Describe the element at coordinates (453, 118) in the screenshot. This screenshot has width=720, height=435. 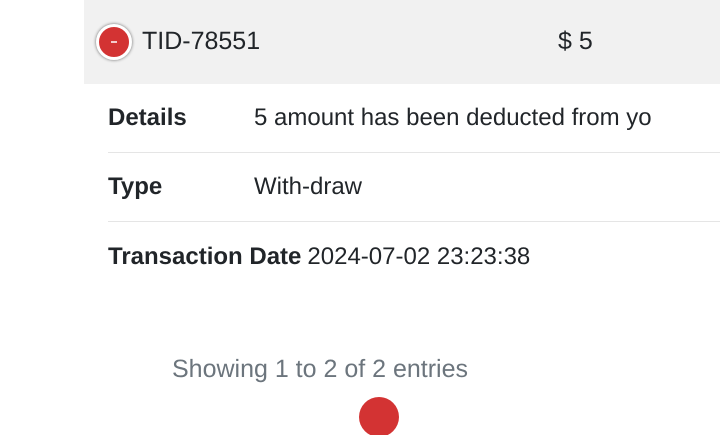
I see `detail-value: 5 amount has been deducted from yo` at that location.